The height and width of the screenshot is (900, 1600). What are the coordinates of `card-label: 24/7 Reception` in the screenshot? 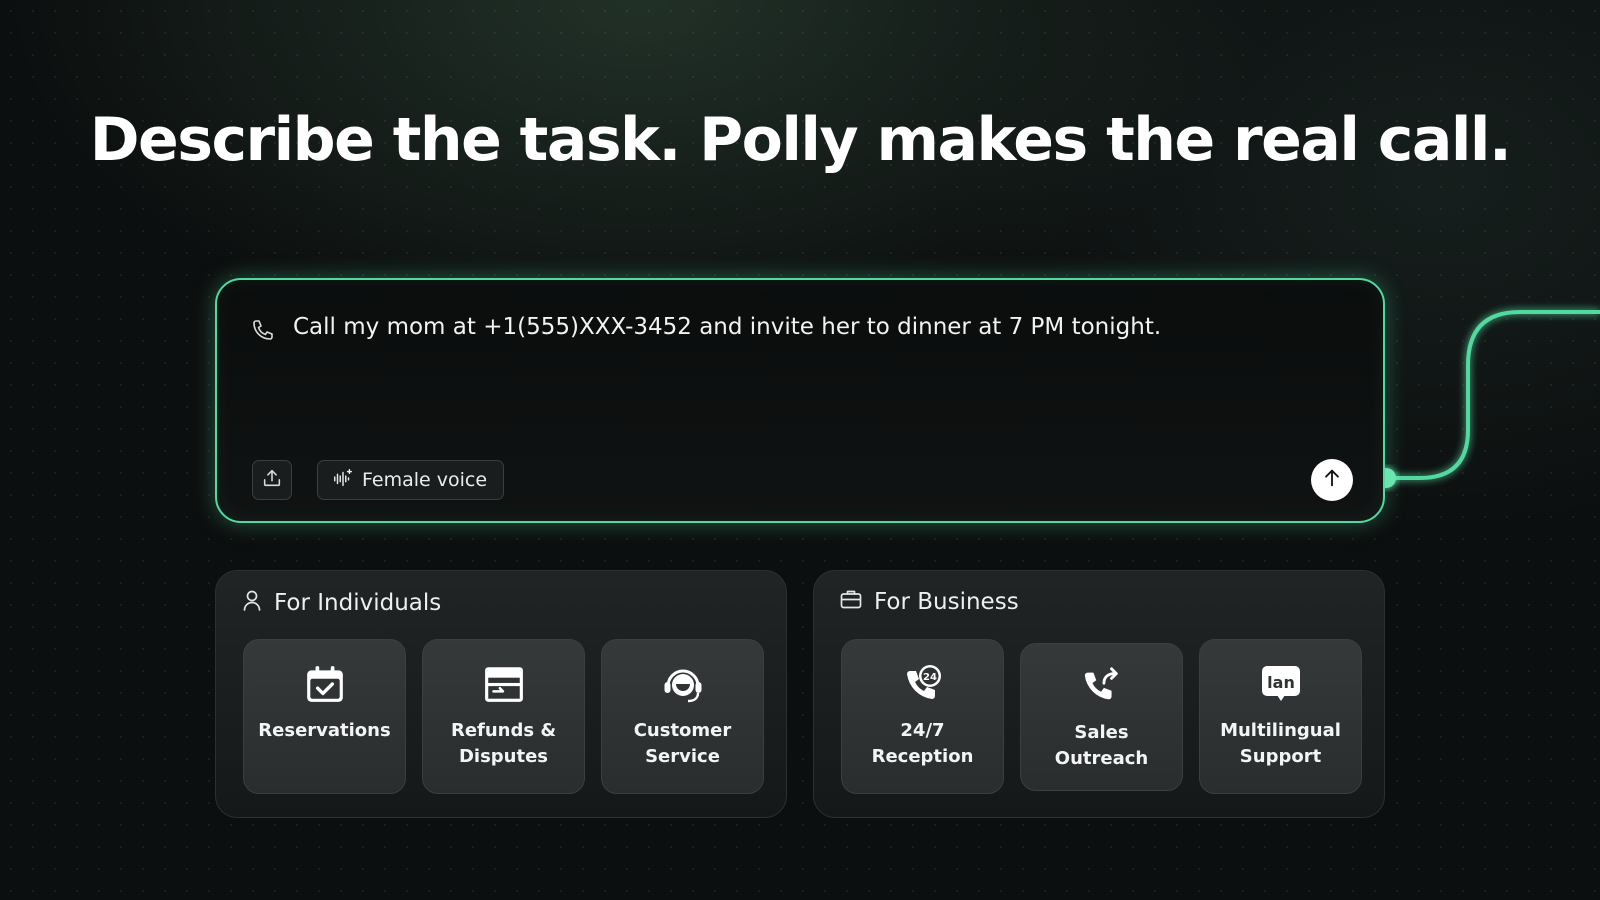 It's located at (922, 743).